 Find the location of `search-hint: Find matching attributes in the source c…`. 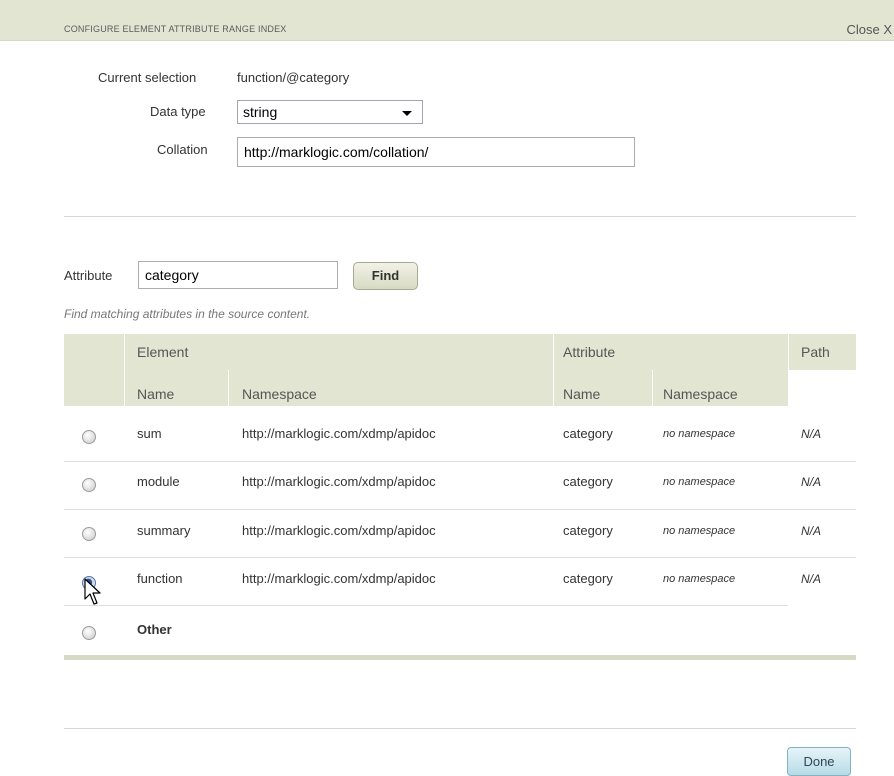

search-hint: Find matching attributes in the source c… is located at coordinates (187, 314).